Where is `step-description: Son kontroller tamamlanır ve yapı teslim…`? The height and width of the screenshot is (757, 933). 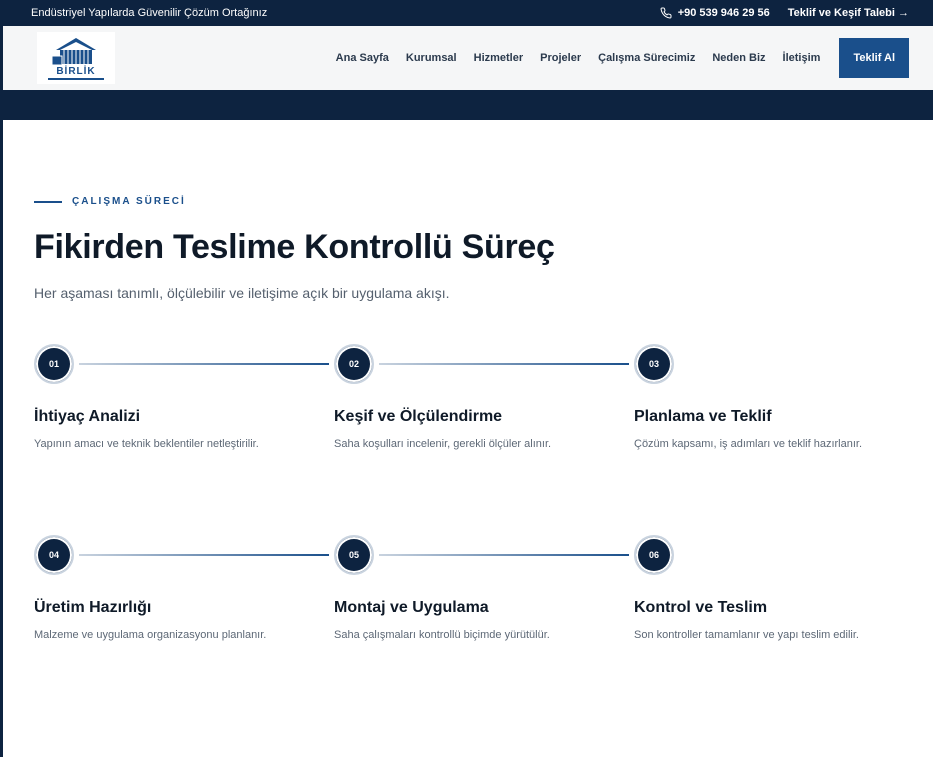
step-description: Son kontroller tamamlanır ve yapı teslim… is located at coordinates (746, 635).